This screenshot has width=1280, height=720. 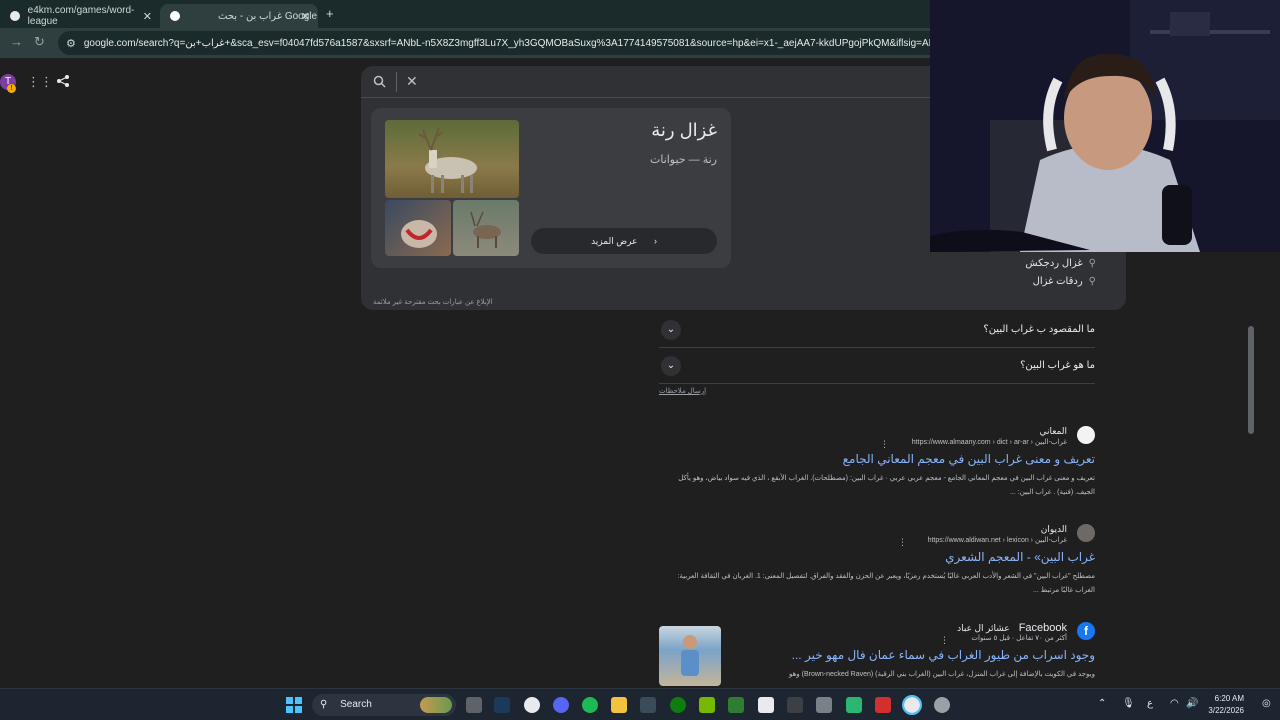 What do you see at coordinates (1057, 365) in the screenshot?
I see `faq-question: ما هو غراب البين؟` at bounding box center [1057, 365].